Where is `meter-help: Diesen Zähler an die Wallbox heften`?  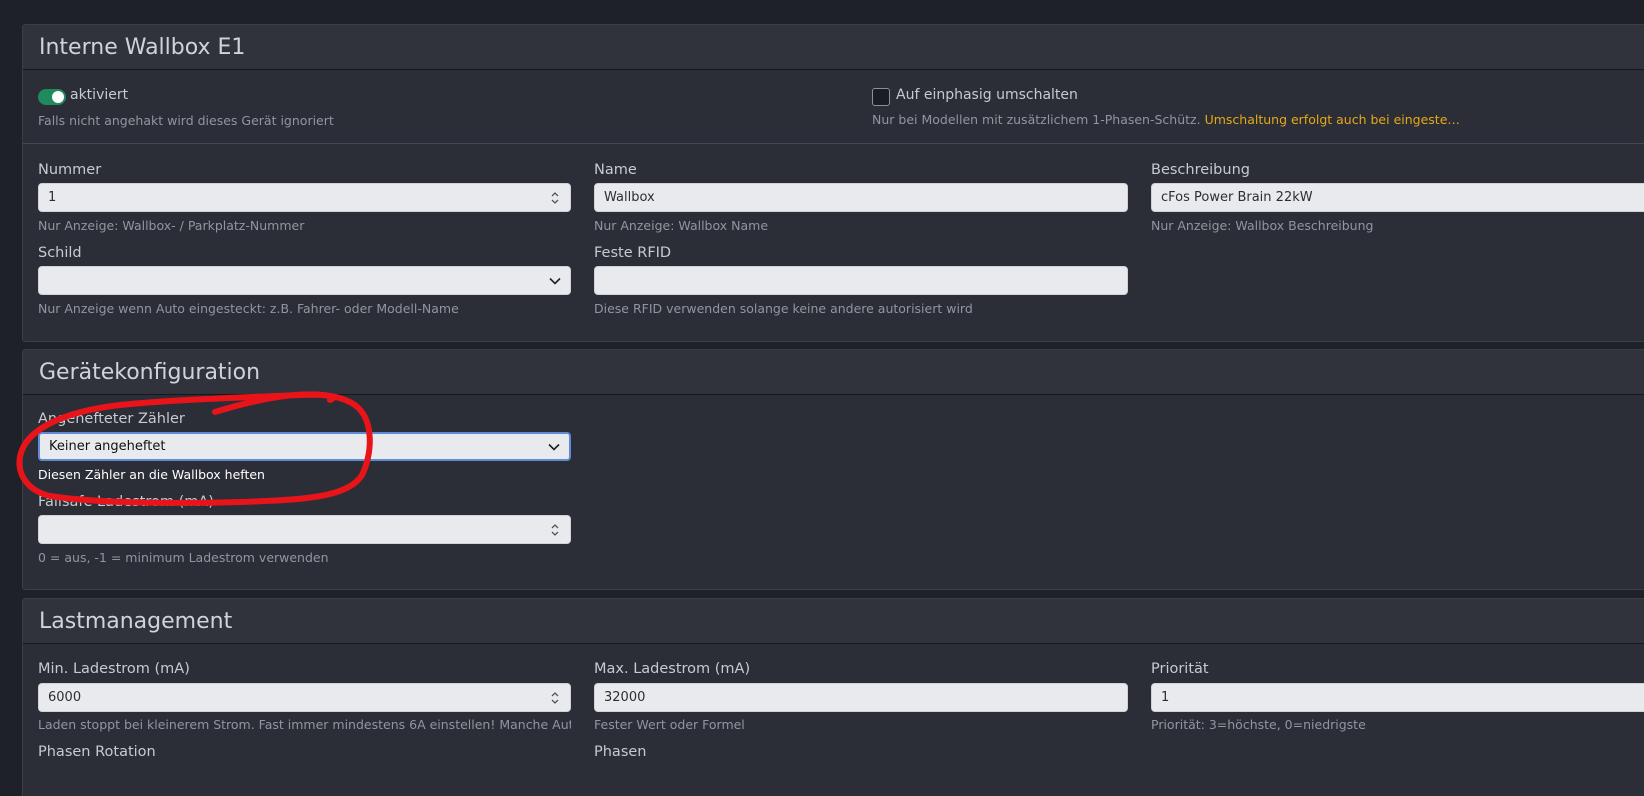
meter-help: Diesen Zähler an die Wallbox heften is located at coordinates (151, 474).